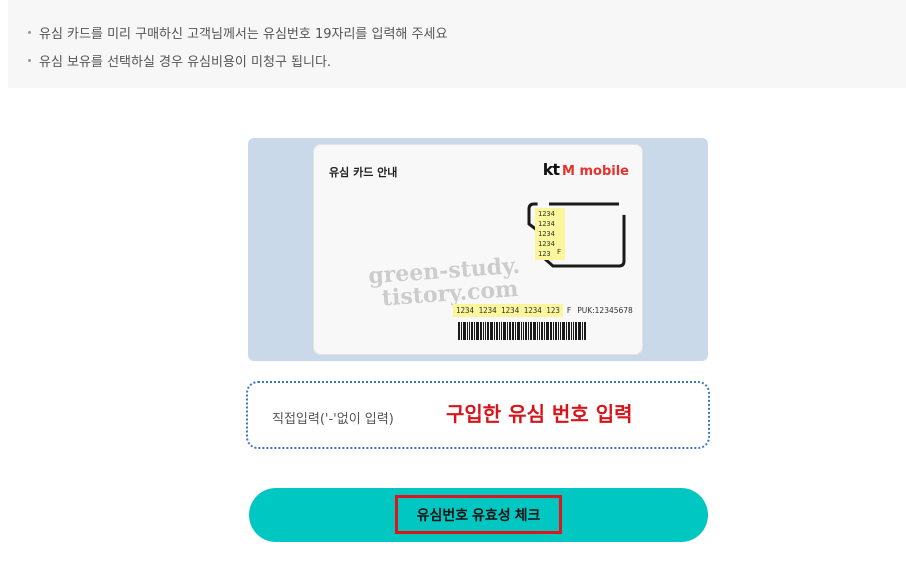 This screenshot has width=906, height=574. I want to click on check-button-label: 유심번호 유효성 체크, so click(478, 514).